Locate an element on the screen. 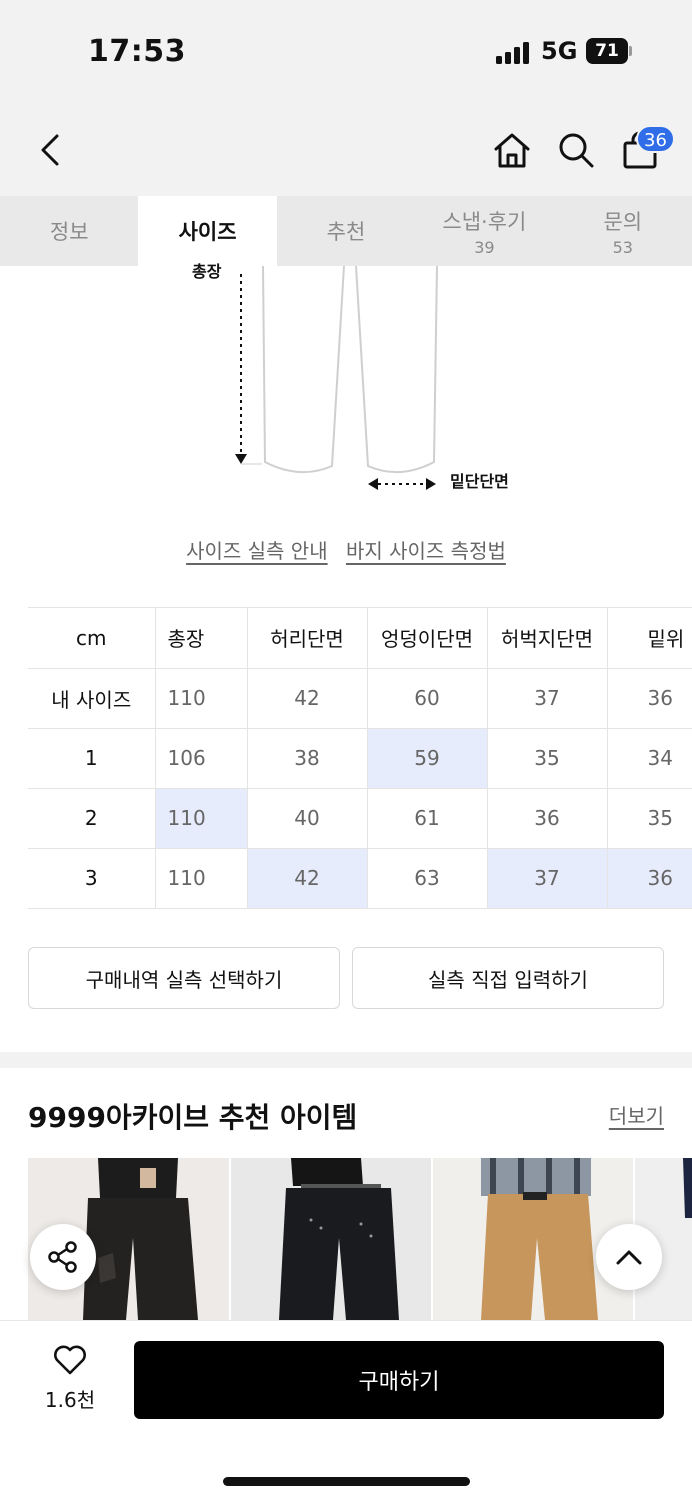 The height and width of the screenshot is (1500, 692). recommend-item-image is located at coordinates (331, 1239).